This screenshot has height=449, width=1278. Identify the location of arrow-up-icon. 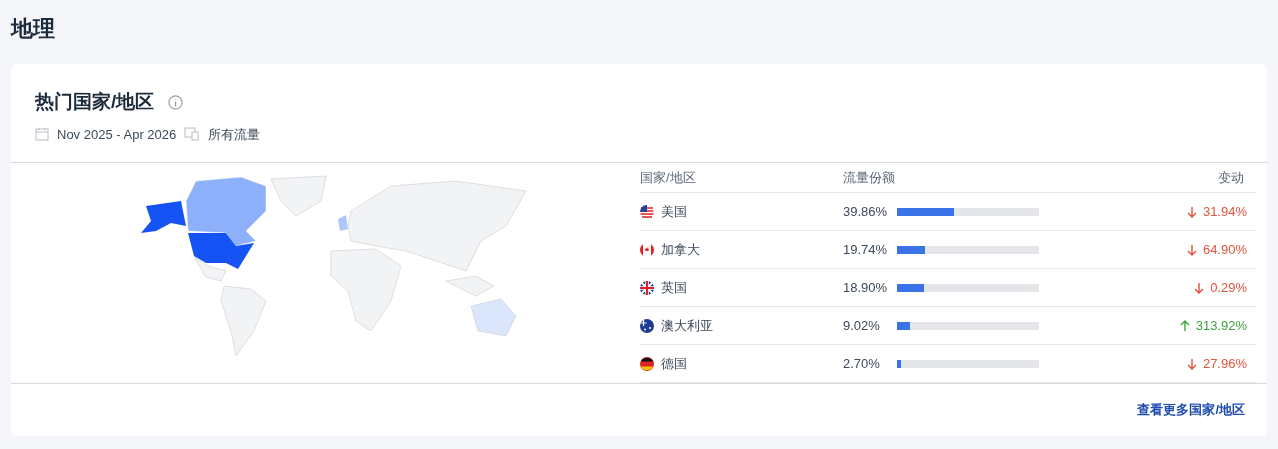
(1184, 325).